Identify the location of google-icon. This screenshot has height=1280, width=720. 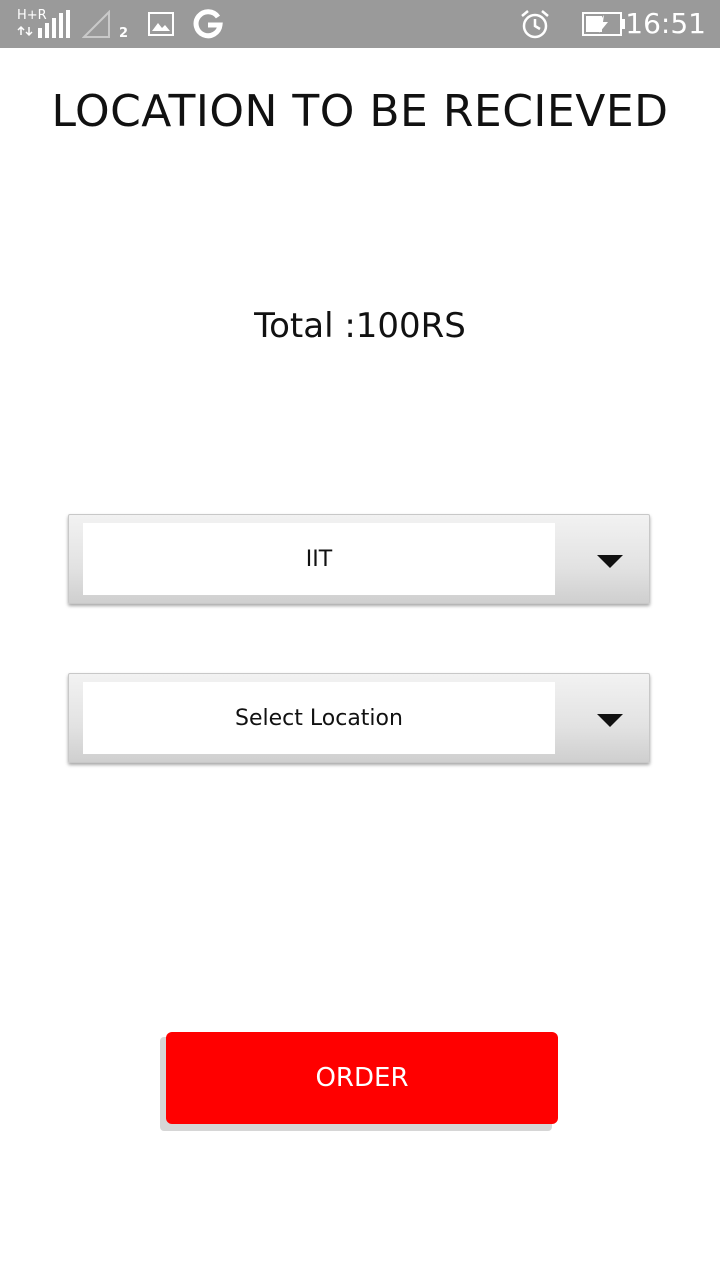
(208, 24).